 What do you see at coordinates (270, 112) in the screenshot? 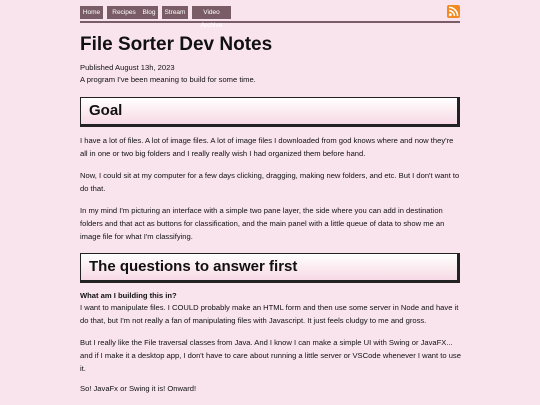
I see `section-heading-goal: Goal` at bounding box center [270, 112].